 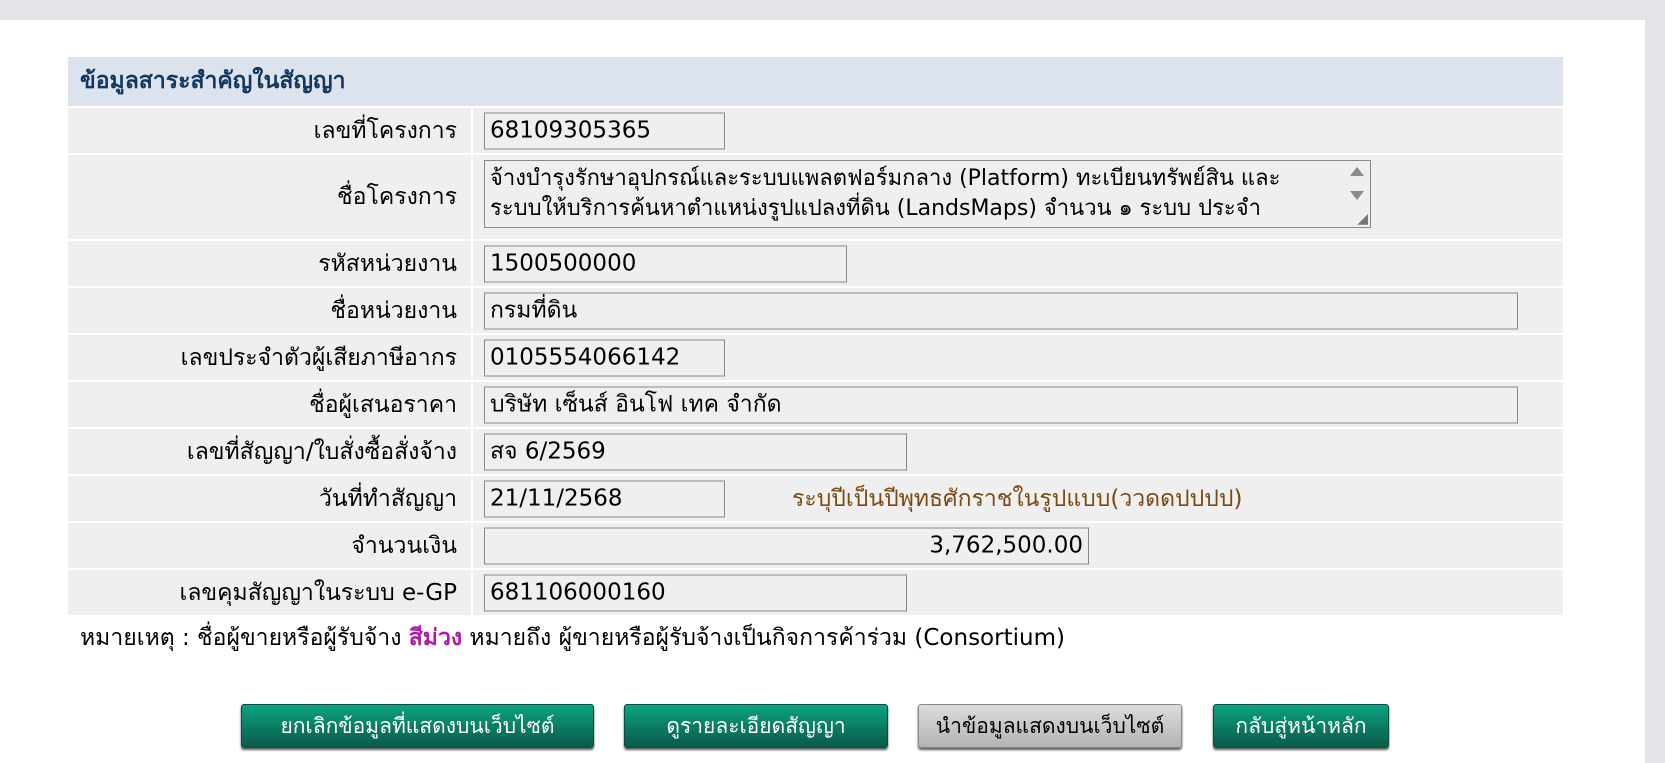 I want to click on right-scroll-gutter, so click(x=1655, y=391).